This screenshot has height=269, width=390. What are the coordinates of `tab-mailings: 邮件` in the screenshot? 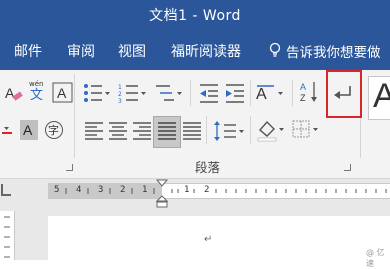 It's located at (28, 51).